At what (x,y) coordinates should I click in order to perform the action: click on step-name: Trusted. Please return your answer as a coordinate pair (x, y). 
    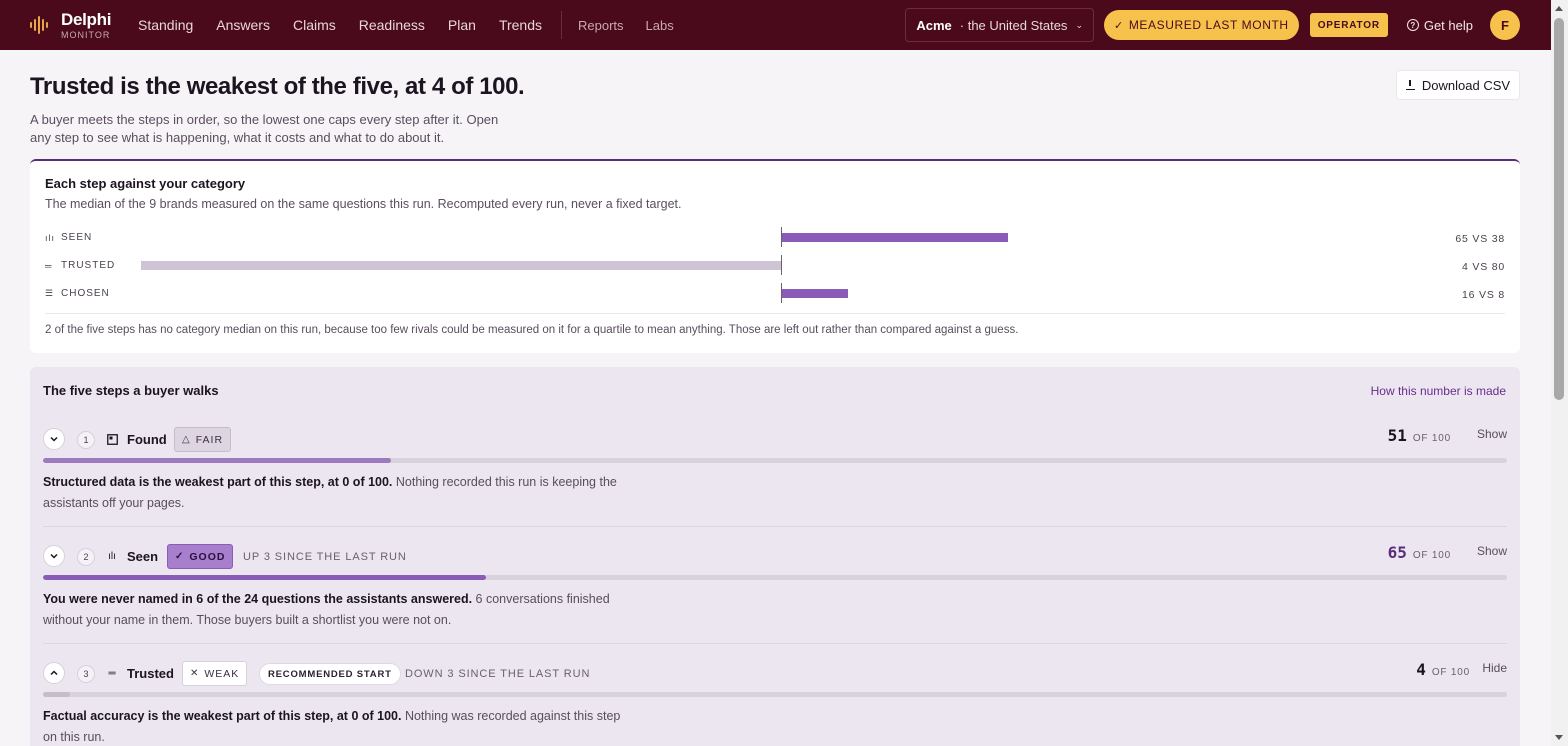
    Looking at the image, I should click on (150, 673).